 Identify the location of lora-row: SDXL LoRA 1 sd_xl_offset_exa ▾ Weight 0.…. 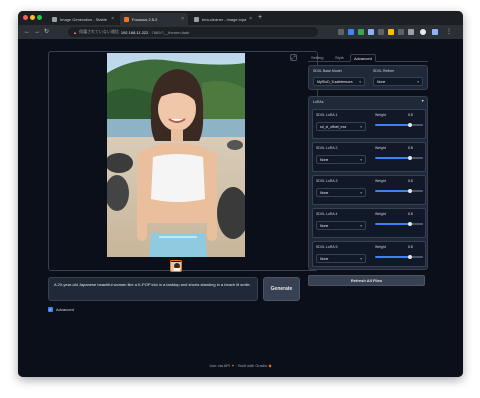
(369, 124).